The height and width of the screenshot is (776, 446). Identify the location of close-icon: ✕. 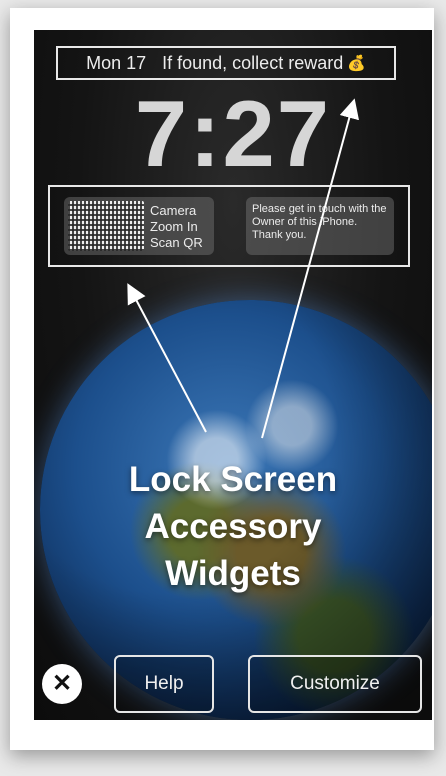
(62, 683).